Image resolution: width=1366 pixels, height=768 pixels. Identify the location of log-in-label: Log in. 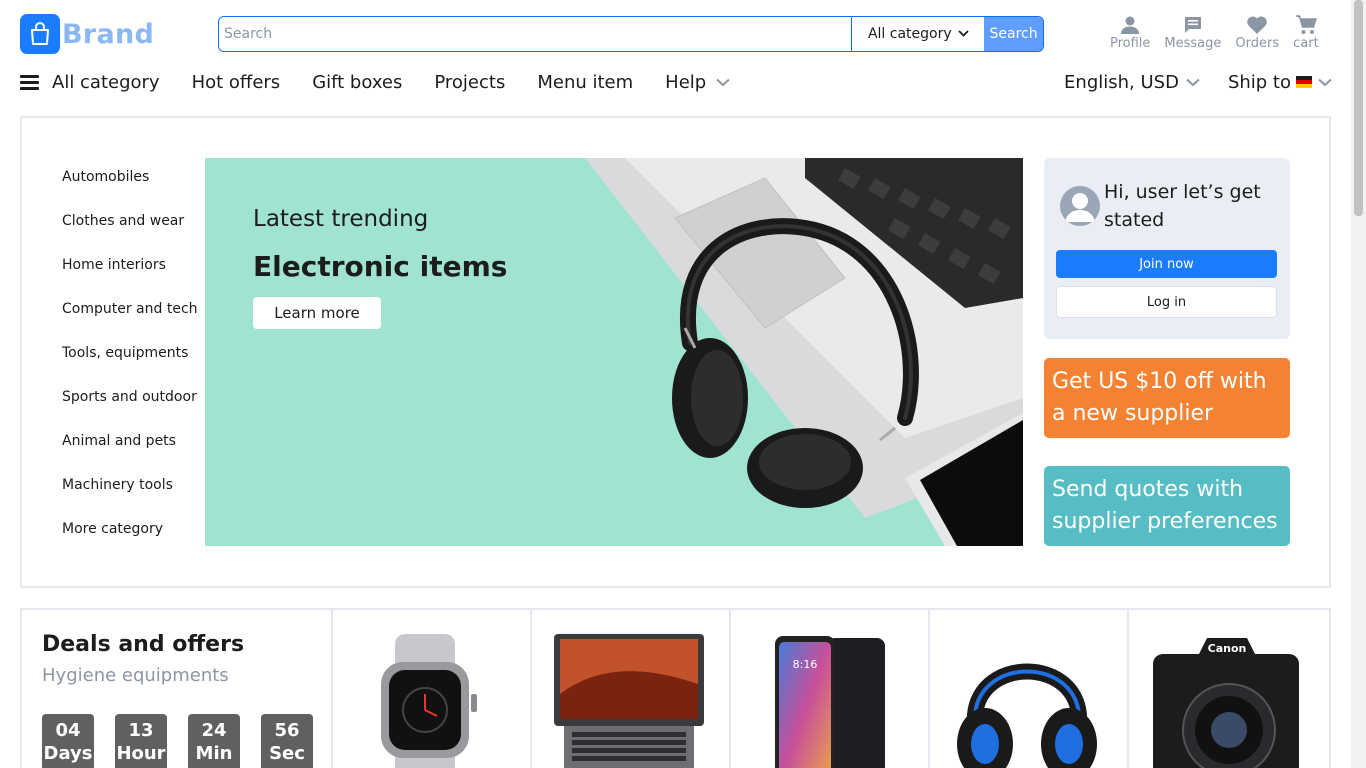
(1166, 302).